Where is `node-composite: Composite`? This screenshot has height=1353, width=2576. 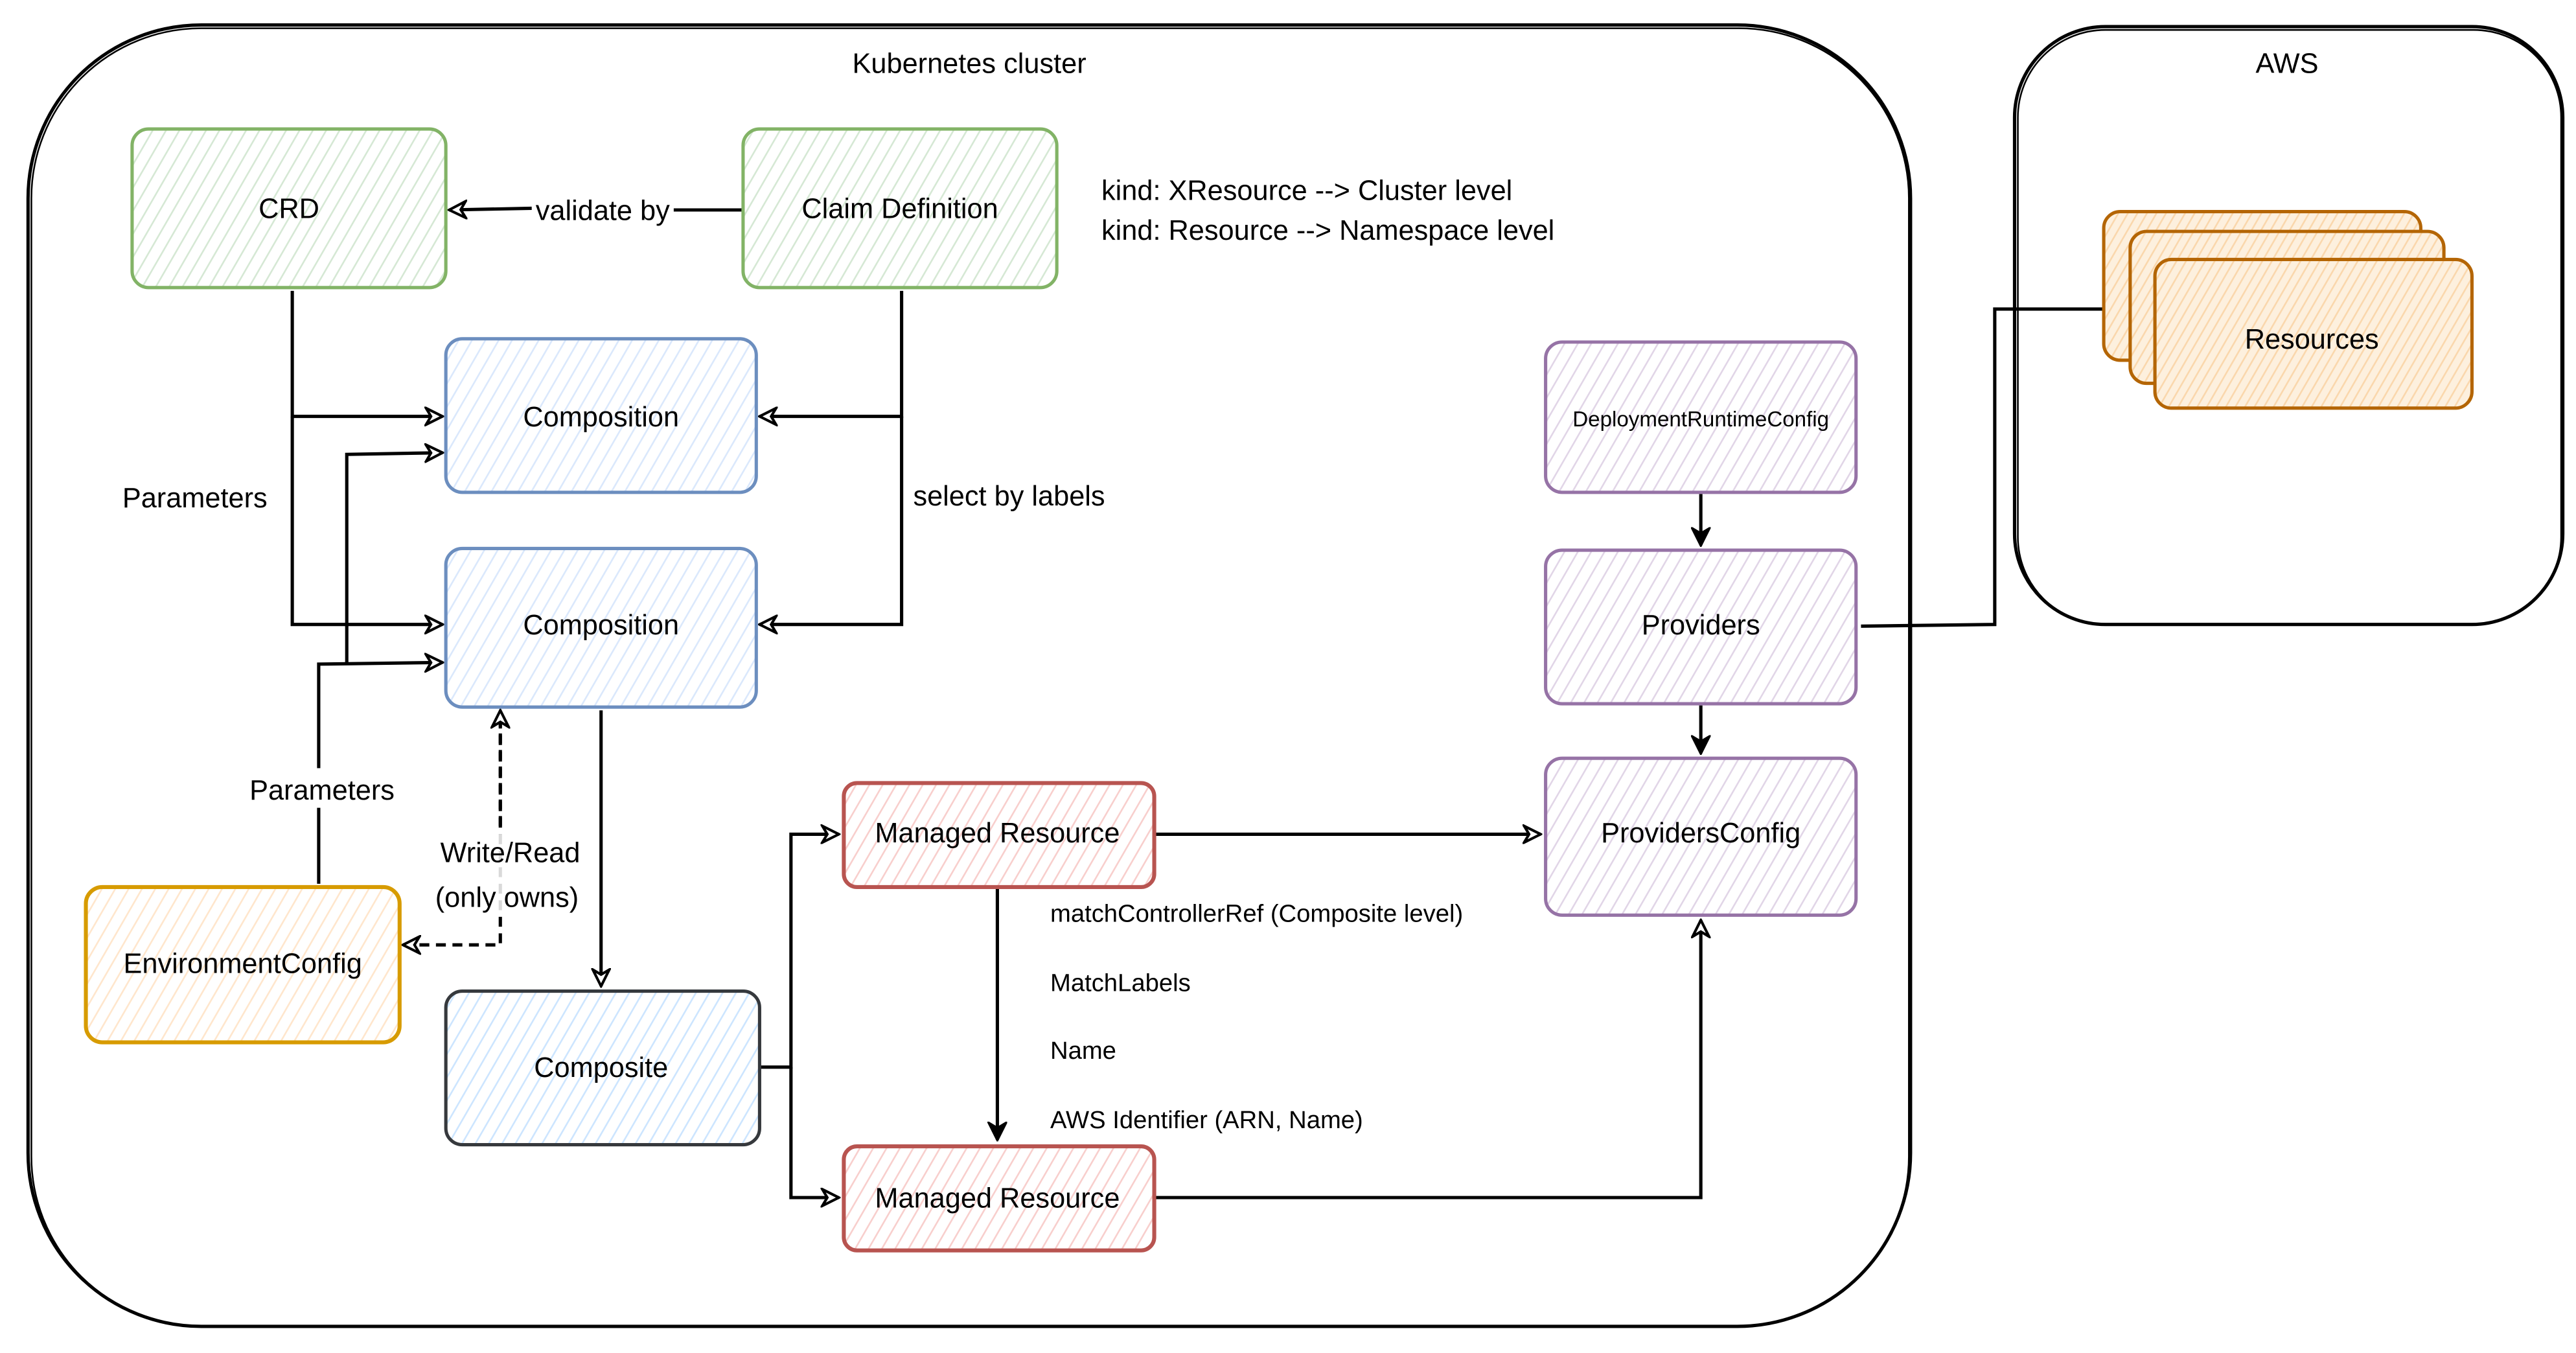 node-composite: Composite is located at coordinates (602, 1068).